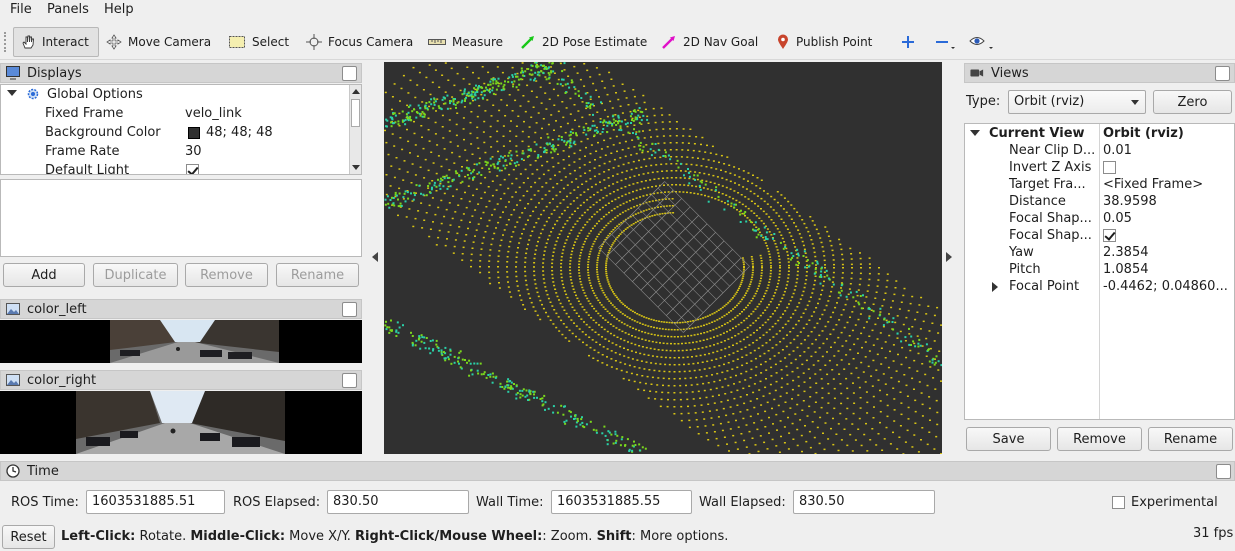 Image resolution: width=1235 pixels, height=551 pixels. What do you see at coordinates (1008, 439) in the screenshot?
I see `save-view-button: Save` at bounding box center [1008, 439].